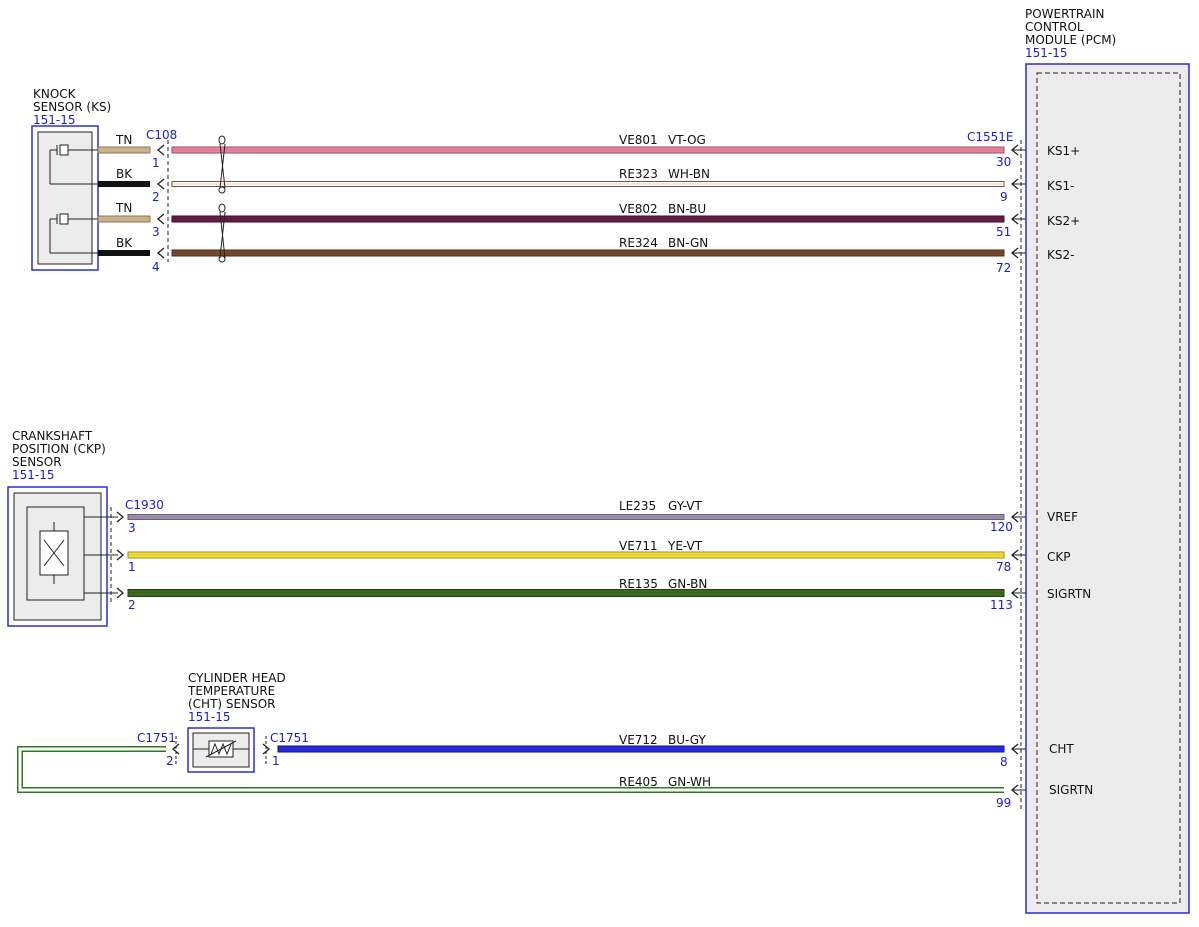 The height and width of the screenshot is (927, 1199). Describe the element at coordinates (571, 594) in the screenshot. I see `wire-re135: RE135 GN-BN 2 113` at that location.